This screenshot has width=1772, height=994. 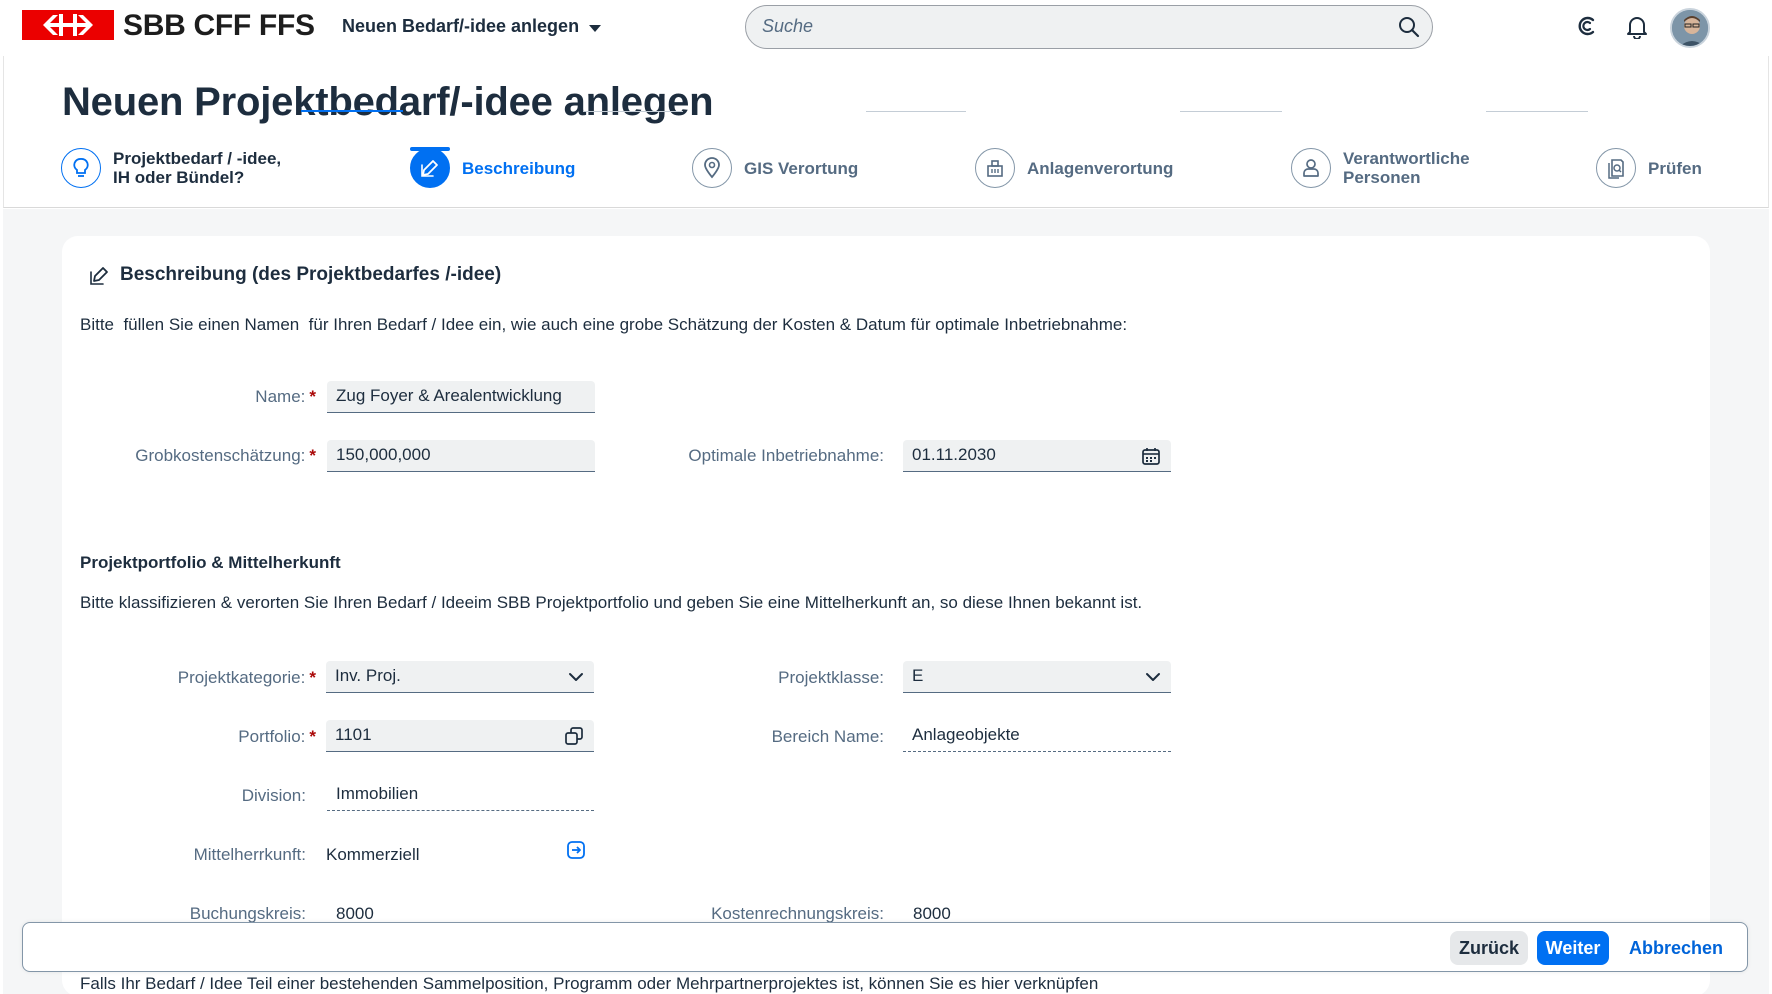 What do you see at coordinates (1037, 456) in the screenshot?
I see `commissioning-date-picker: 01.11.2030` at bounding box center [1037, 456].